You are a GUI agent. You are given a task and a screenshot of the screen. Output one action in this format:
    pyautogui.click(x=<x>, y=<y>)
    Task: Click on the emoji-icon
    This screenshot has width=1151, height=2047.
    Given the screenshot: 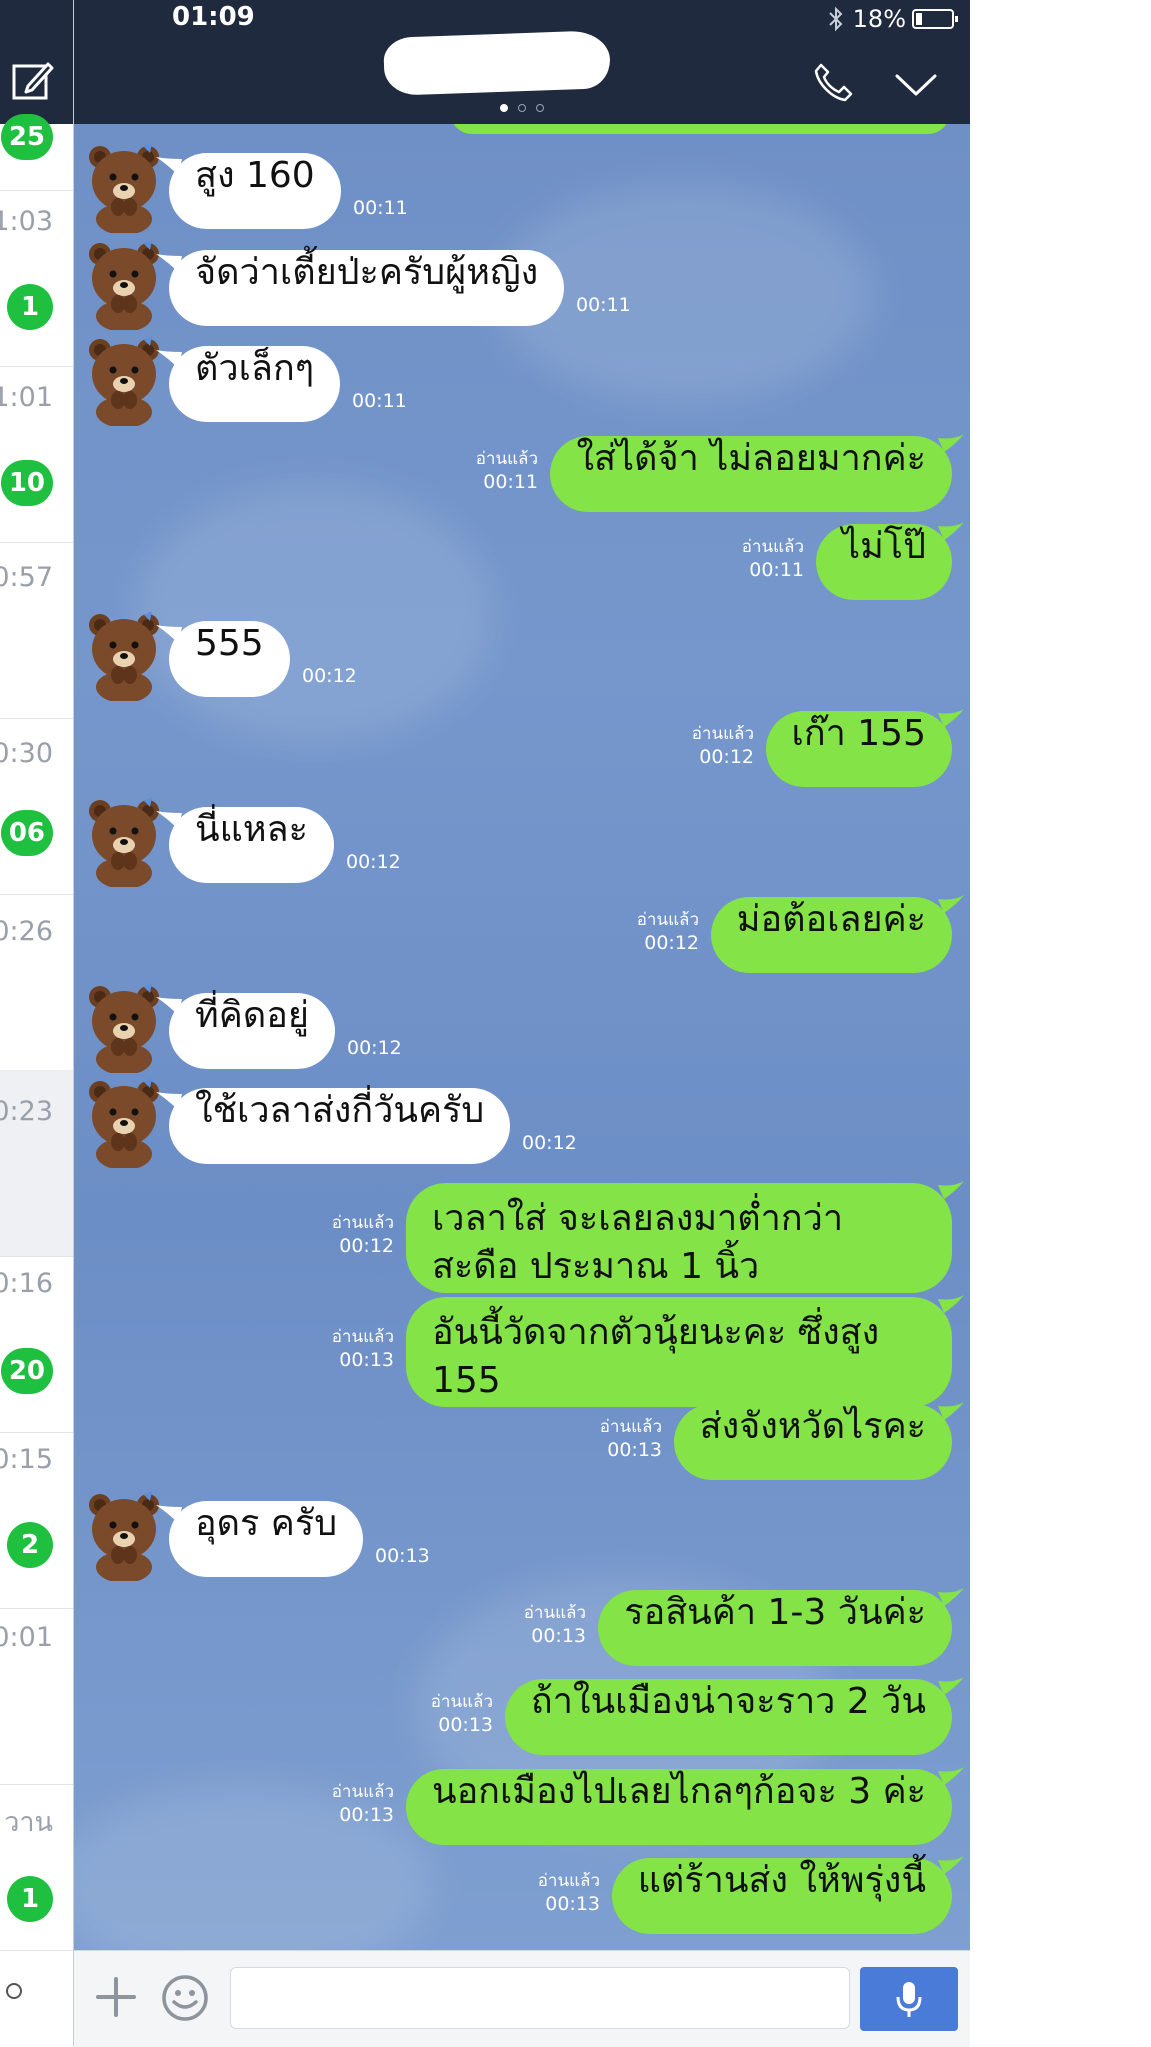 What is the action you would take?
    pyautogui.click(x=185, y=1998)
    